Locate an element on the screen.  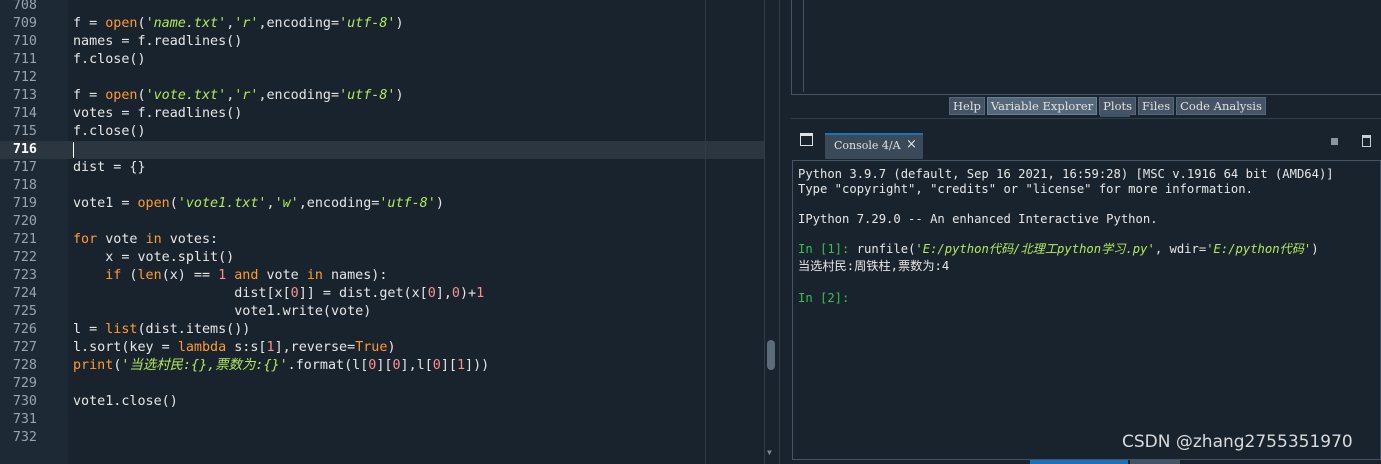
console-tab-label: Console 4/A is located at coordinates (867, 145).